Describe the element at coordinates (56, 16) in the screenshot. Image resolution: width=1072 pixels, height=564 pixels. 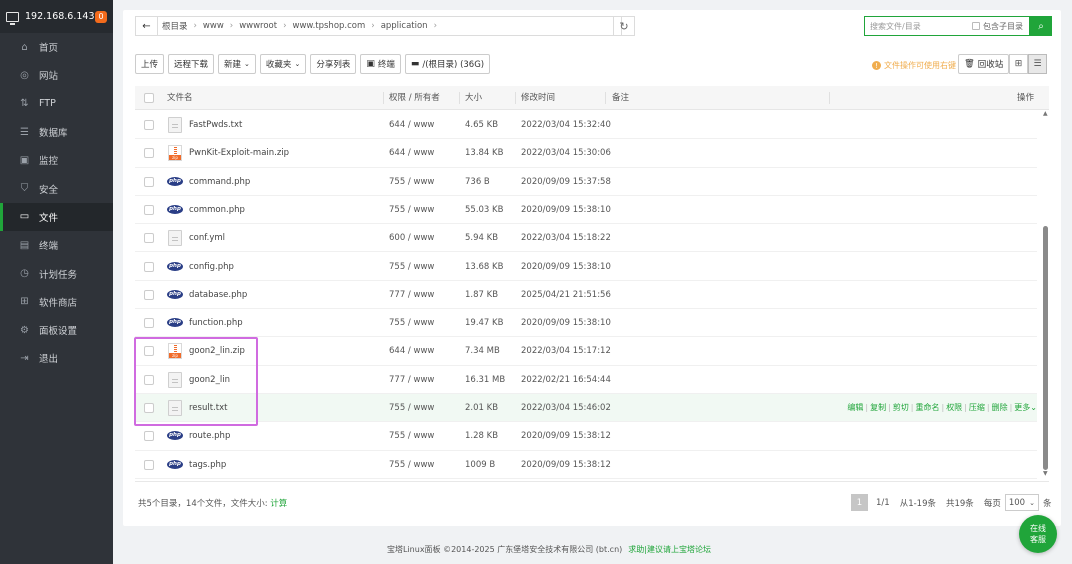
I see `server-header: 192.168.6.143 0` at that location.